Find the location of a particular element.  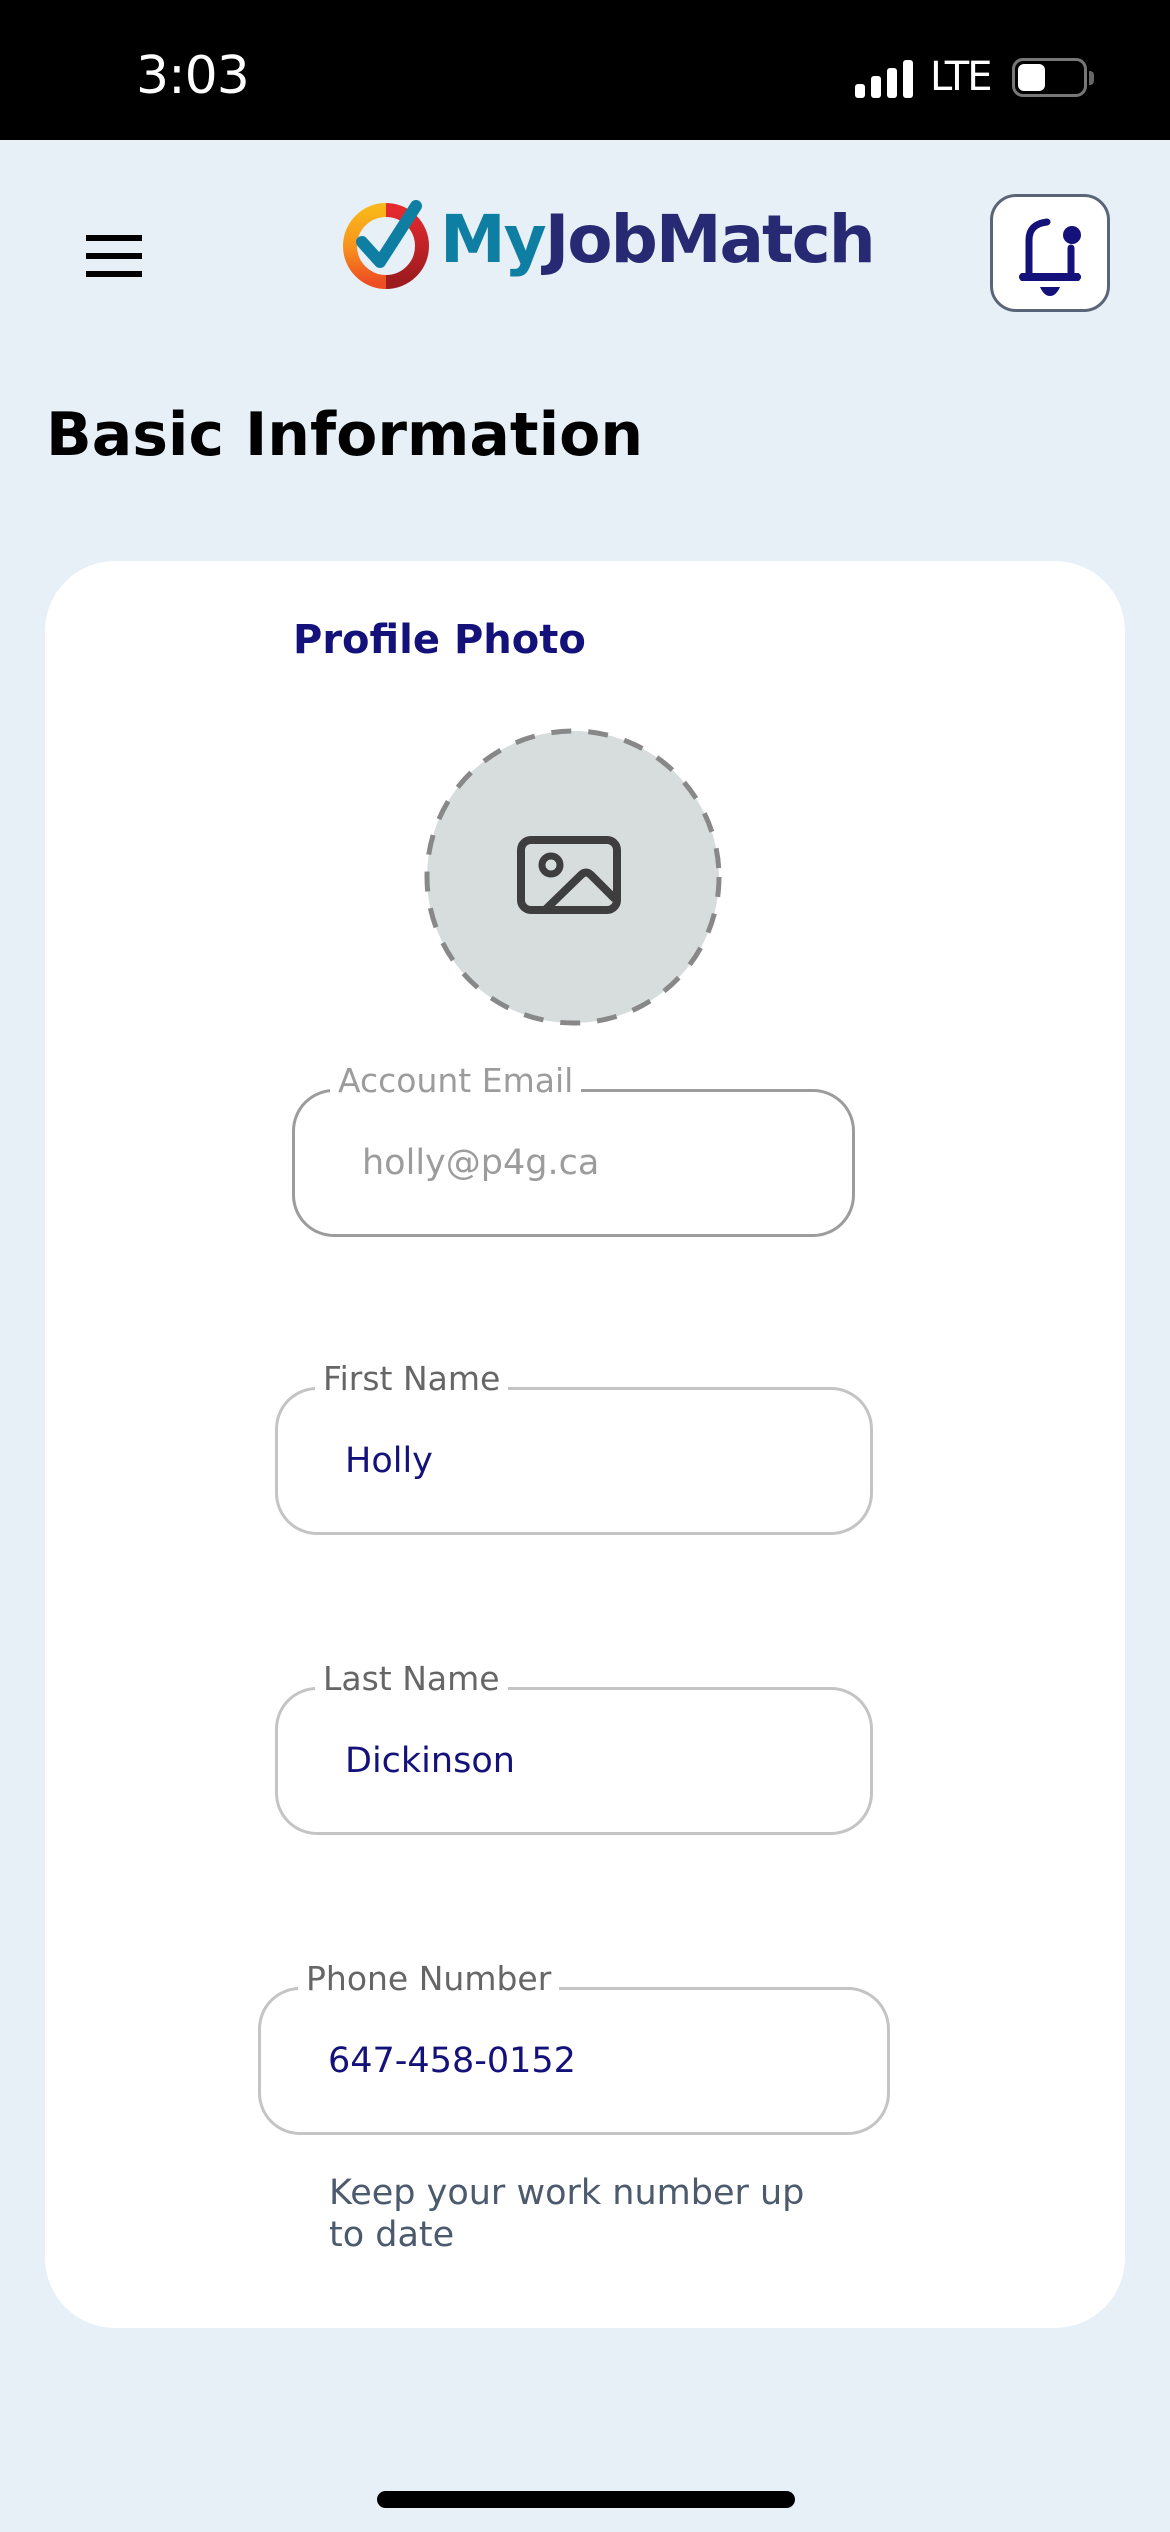

phone-number-input: 647-458-0152 is located at coordinates (581, 2061).